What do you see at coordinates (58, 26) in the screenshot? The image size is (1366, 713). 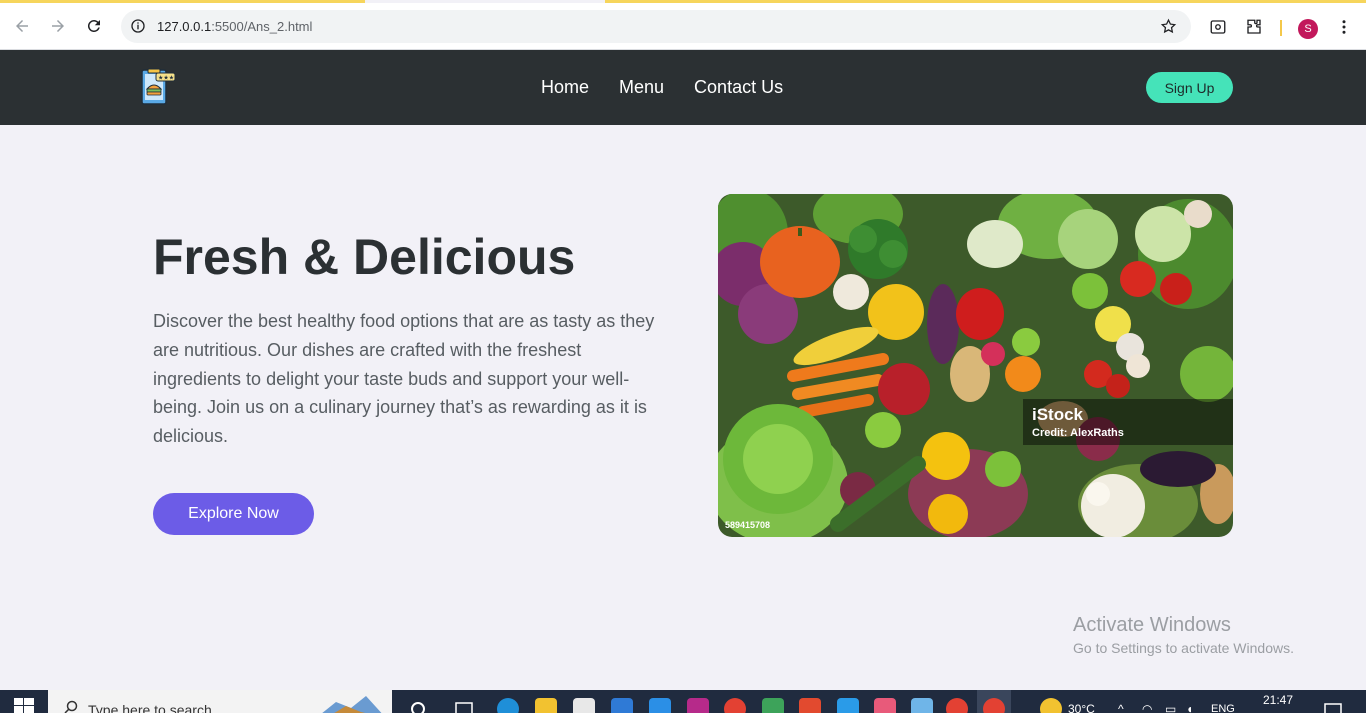 I see `forward-arrow-icon` at bounding box center [58, 26].